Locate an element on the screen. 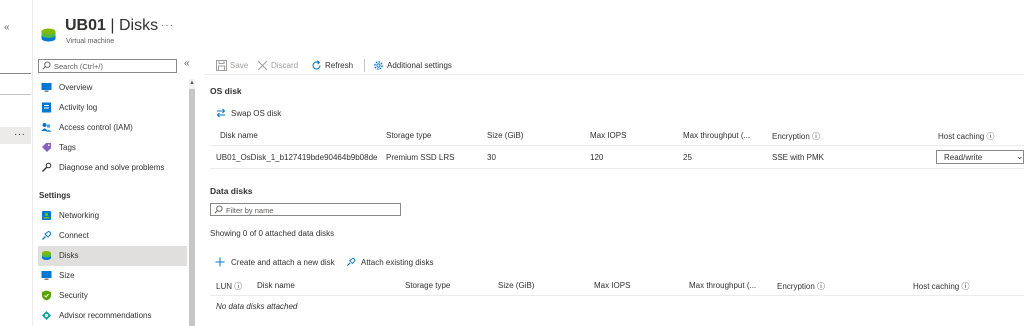 The image size is (1024, 326). title-more-button: ··· is located at coordinates (167, 25).